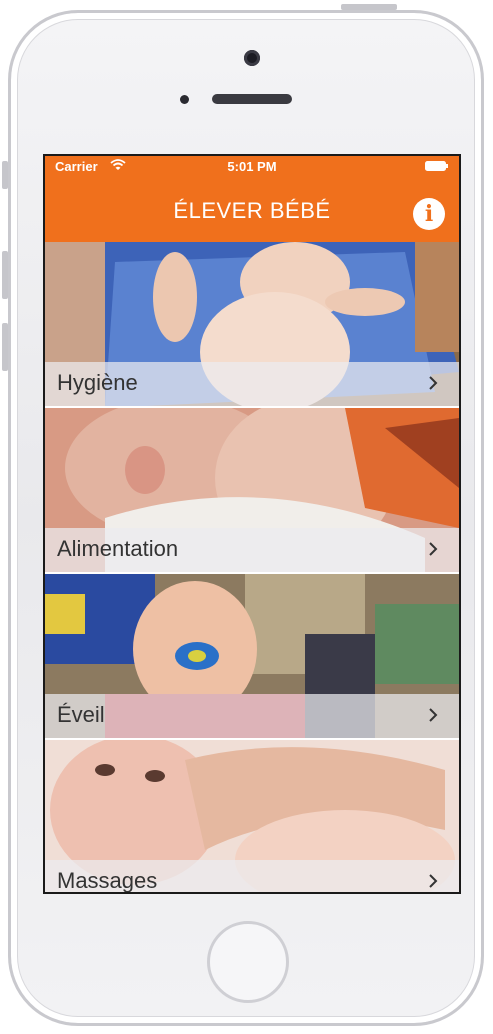 This screenshot has height=1034, width=493. Describe the element at coordinates (184, 99) in the screenshot. I see `proximity-sensor-icon` at that location.